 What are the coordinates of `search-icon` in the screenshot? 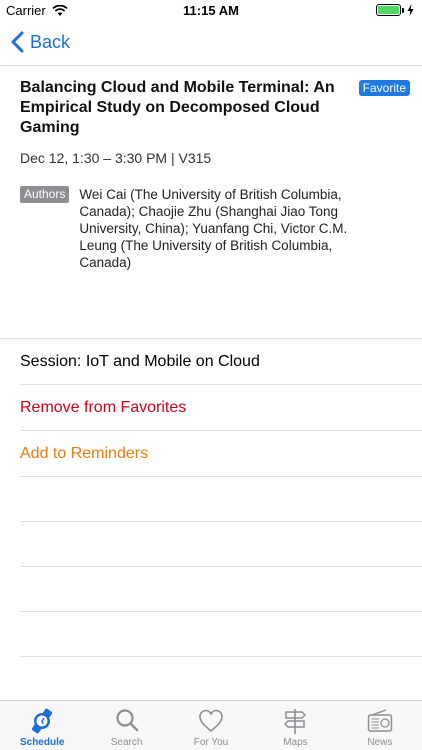 It's located at (127, 720).